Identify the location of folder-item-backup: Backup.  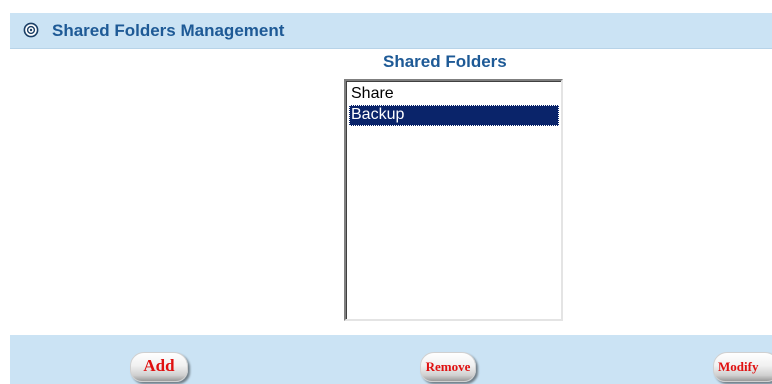
(454, 115).